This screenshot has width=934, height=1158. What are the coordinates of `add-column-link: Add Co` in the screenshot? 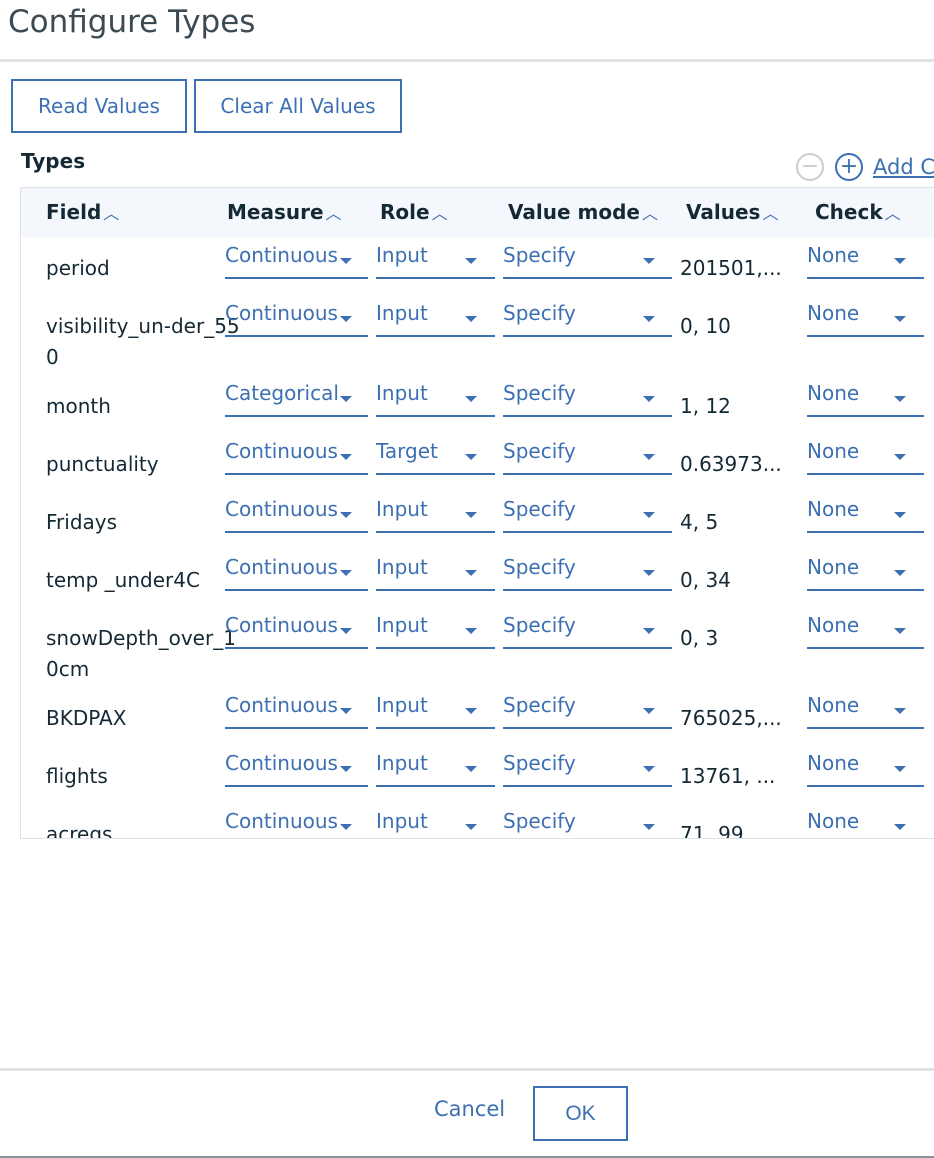 It's located at (903, 167).